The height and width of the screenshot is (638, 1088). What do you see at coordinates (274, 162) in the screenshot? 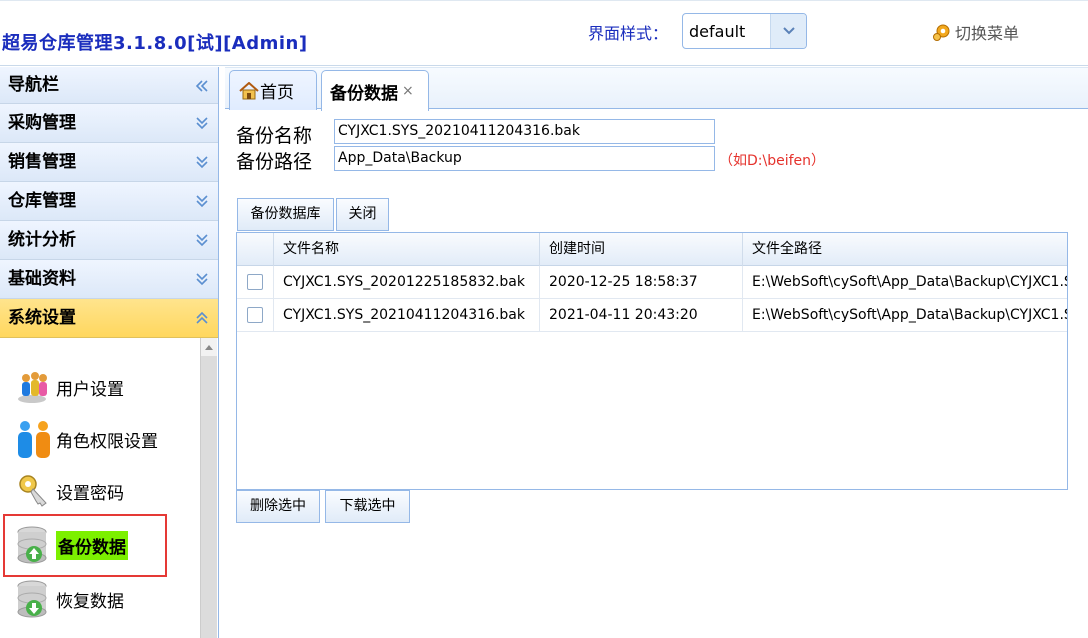
I see `backup-path-label: 备份路径` at bounding box center [274, 162].